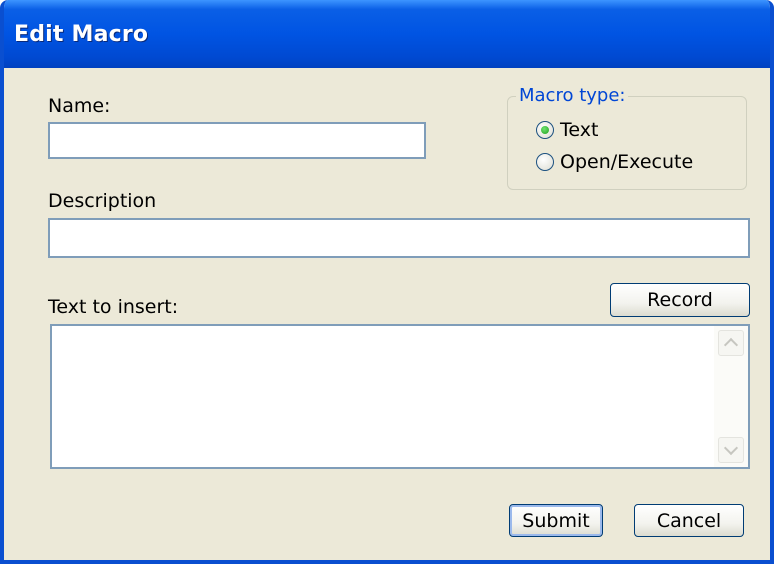 The width and height of the screenshot is (774, 564). I want to click on scroll-up-button, so click(731, 343).